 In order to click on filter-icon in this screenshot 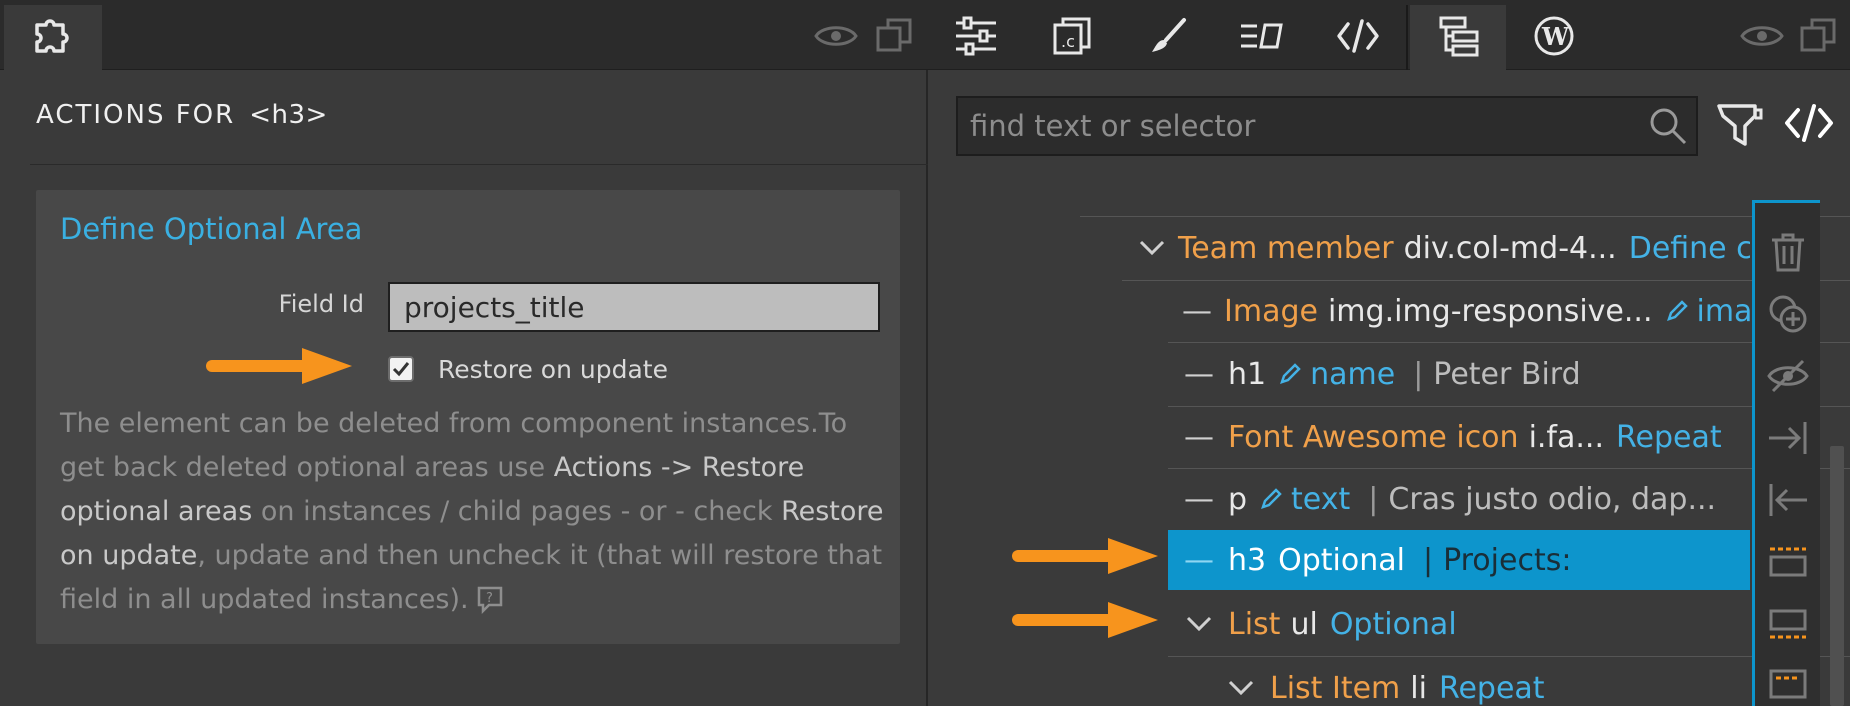, I will do `click(1740, 125)`.